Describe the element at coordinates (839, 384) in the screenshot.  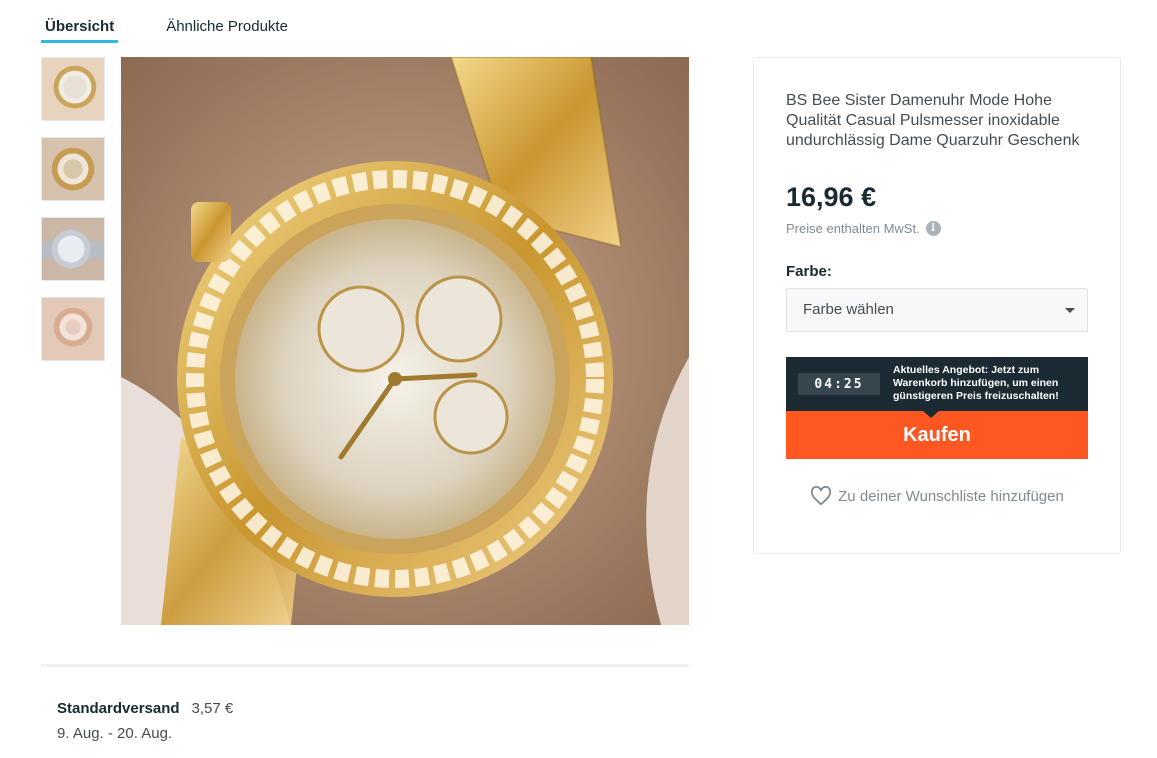
I see `countdown-timer: 04:25` at that location.